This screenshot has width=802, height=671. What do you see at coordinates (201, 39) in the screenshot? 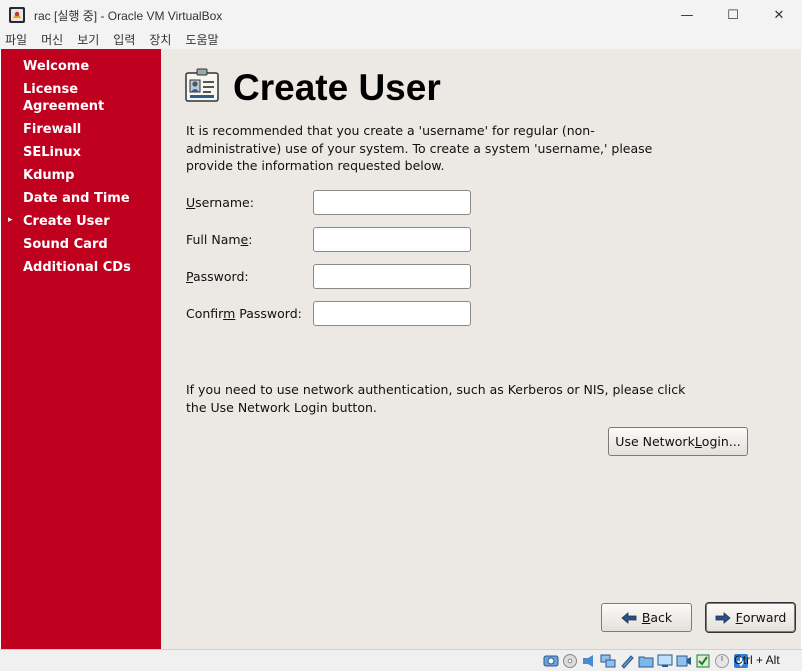
I see `menu-help: 도움말` at bounding box center [201, 39].